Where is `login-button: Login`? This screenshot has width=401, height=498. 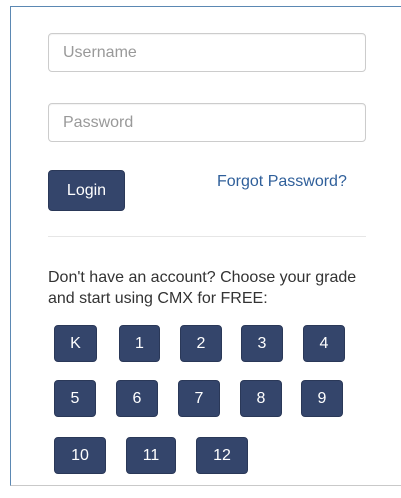 login-button: Login is located at coordinates (86, 190).